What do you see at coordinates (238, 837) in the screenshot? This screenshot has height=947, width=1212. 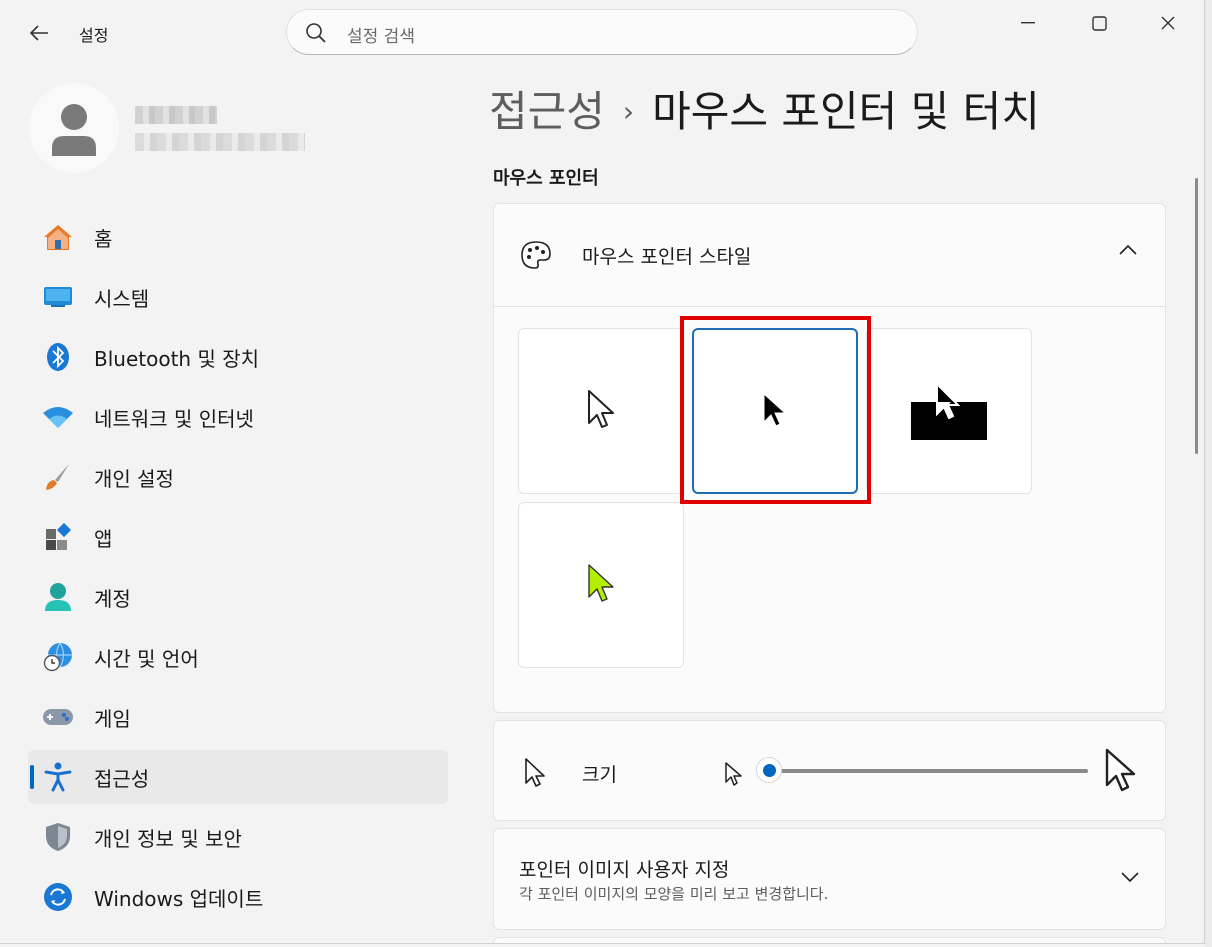 I see `sidebar-item-privacy: 개인 정보 및 보안` at bounding box center [238, 837].